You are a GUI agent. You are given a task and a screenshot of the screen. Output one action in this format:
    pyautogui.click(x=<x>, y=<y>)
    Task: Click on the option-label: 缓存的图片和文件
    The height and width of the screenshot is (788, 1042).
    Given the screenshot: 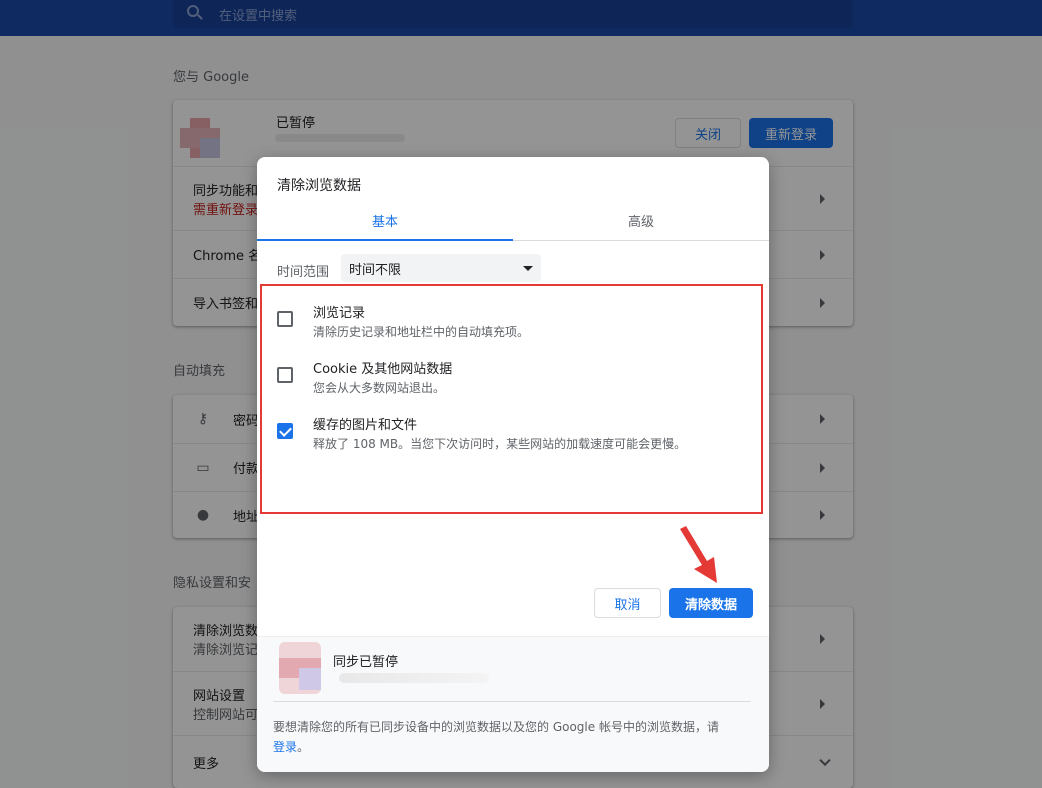 What is the action you would take?
    pyautogui.click(x=365, y=425)
    